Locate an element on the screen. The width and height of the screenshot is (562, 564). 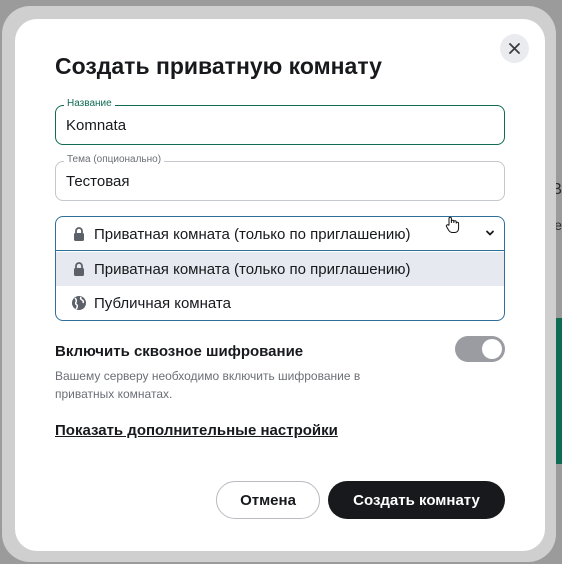
room-name-label: Название is located at coordinates (89, 103).